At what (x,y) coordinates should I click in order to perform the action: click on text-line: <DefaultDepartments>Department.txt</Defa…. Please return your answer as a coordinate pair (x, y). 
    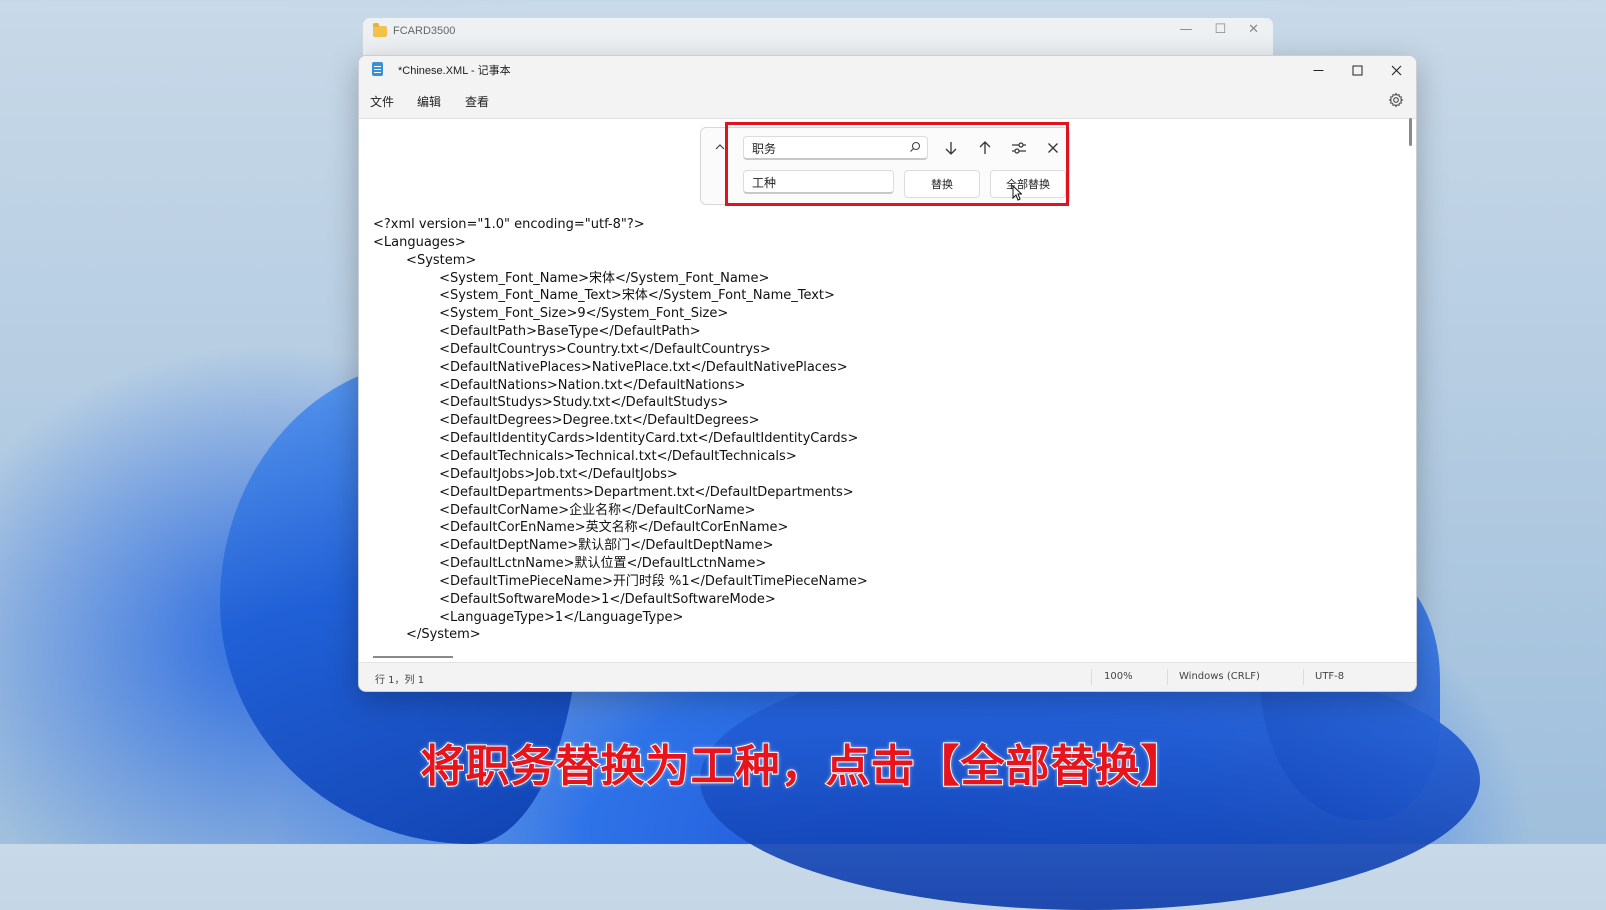
    Looking at the image, I should click on (613, 492).